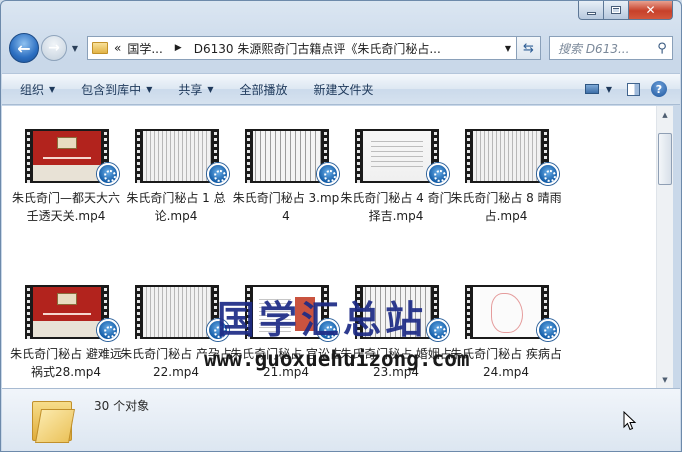  What do you see at coordinates (341, 419) in the screenshot?
I see `details-pane: 30 个对象` at bounding box center [341, 419].